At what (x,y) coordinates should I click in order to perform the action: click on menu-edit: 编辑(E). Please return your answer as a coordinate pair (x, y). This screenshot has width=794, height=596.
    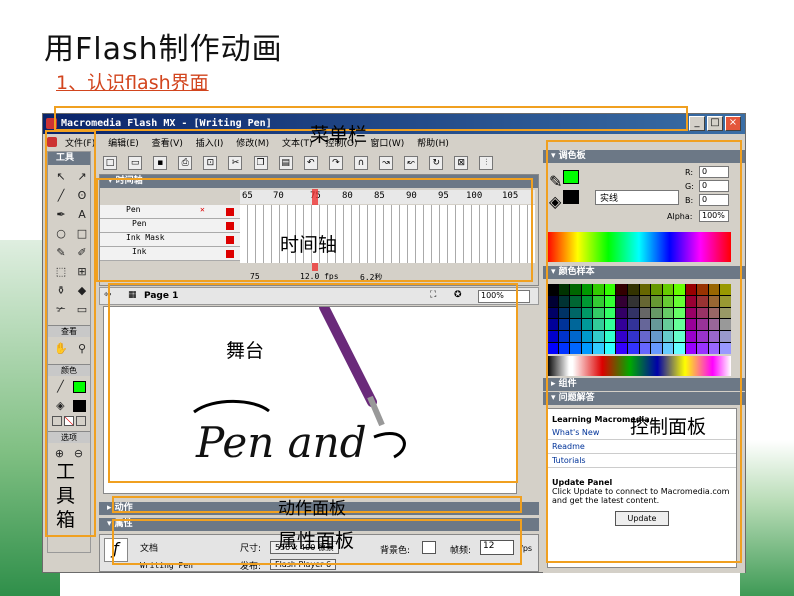
    Looking at the image, I should click on (123, 142).